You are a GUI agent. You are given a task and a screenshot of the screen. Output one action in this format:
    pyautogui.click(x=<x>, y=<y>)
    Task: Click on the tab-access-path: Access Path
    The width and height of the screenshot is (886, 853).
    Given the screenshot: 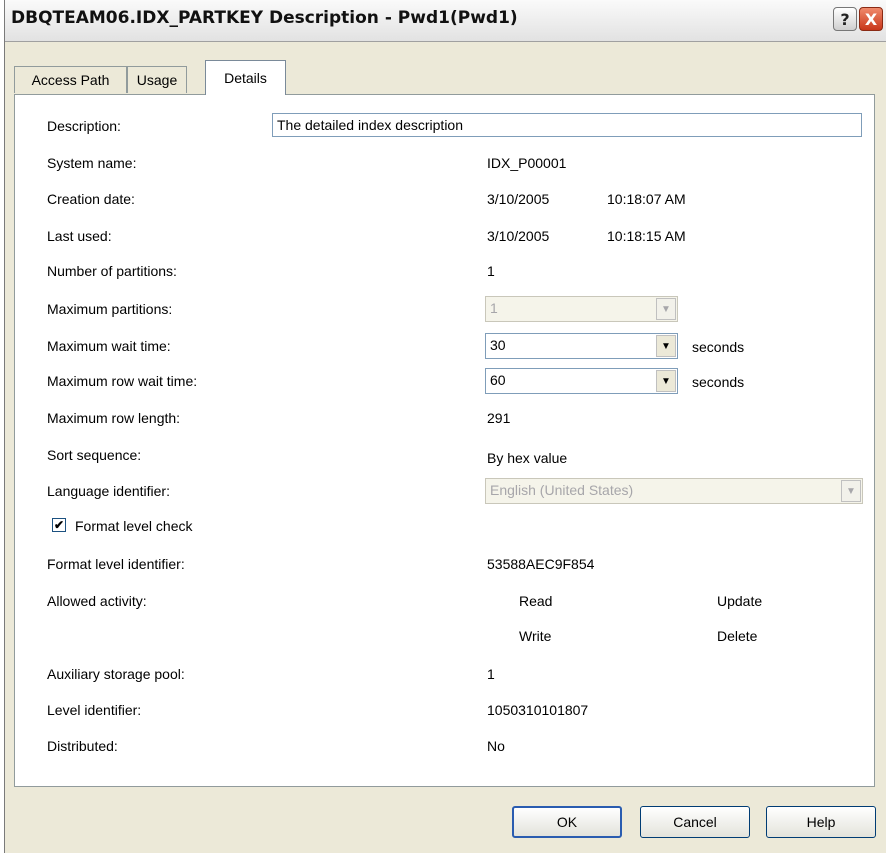 What is the action you would take?
    pyautogui.click(x=70, y=79)
    